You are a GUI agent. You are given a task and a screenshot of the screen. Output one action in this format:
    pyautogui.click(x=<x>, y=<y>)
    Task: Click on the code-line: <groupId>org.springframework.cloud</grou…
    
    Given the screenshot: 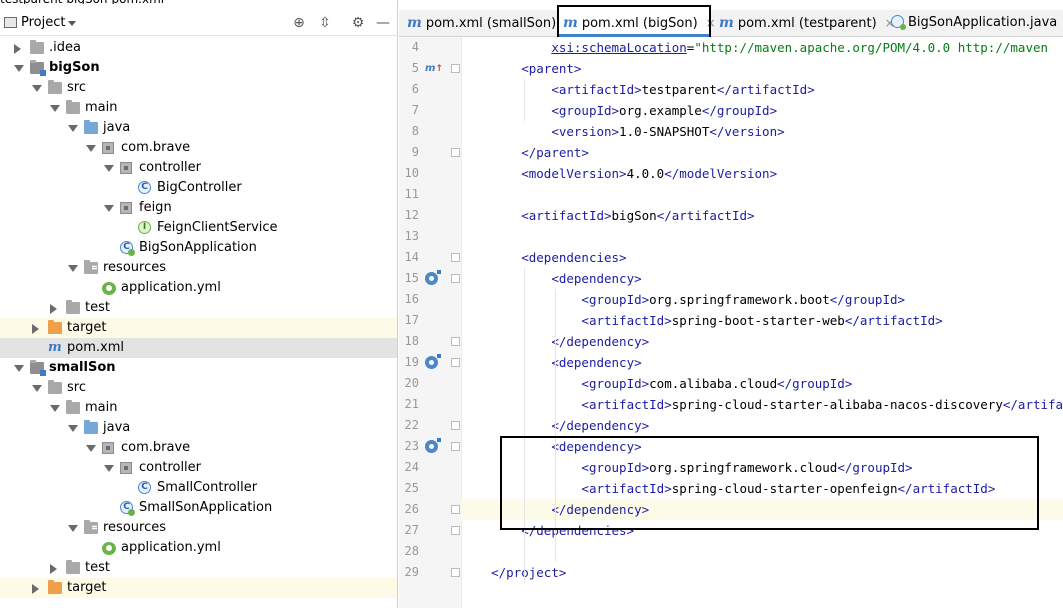 What is the action you would take?
    pyautogui.click(x=762, y=467)
    